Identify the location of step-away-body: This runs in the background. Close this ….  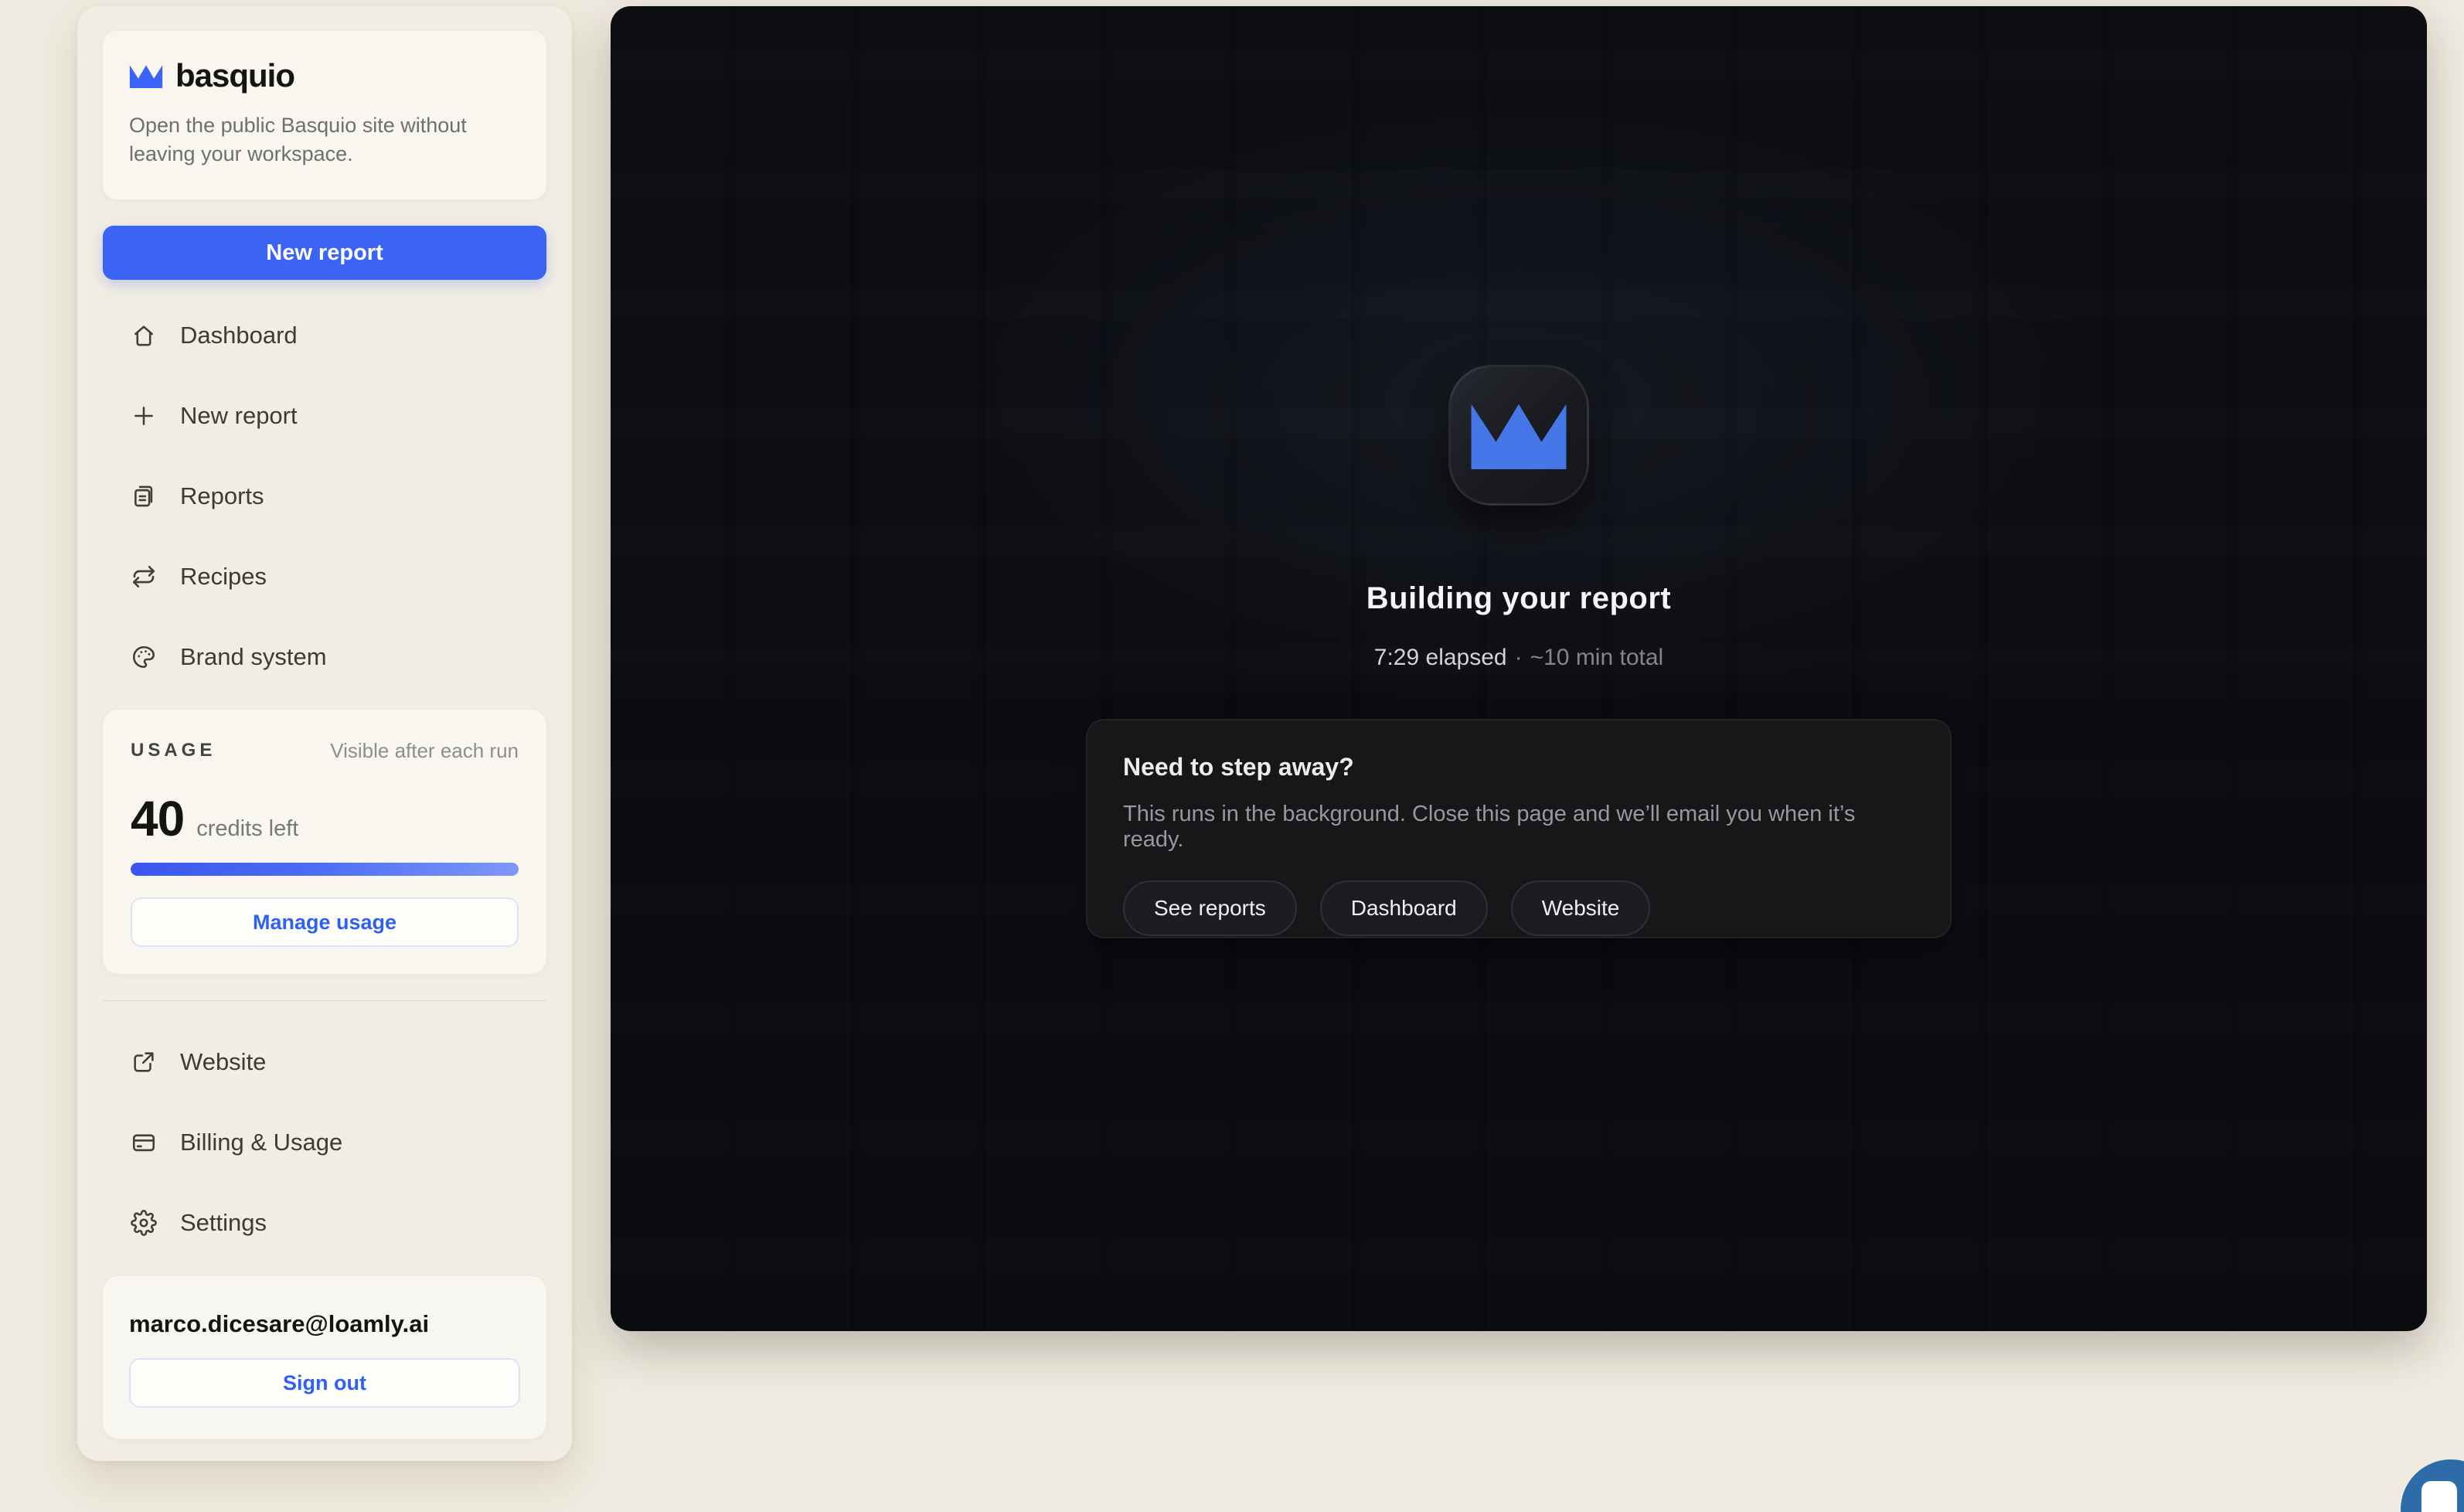
(1489, 827).